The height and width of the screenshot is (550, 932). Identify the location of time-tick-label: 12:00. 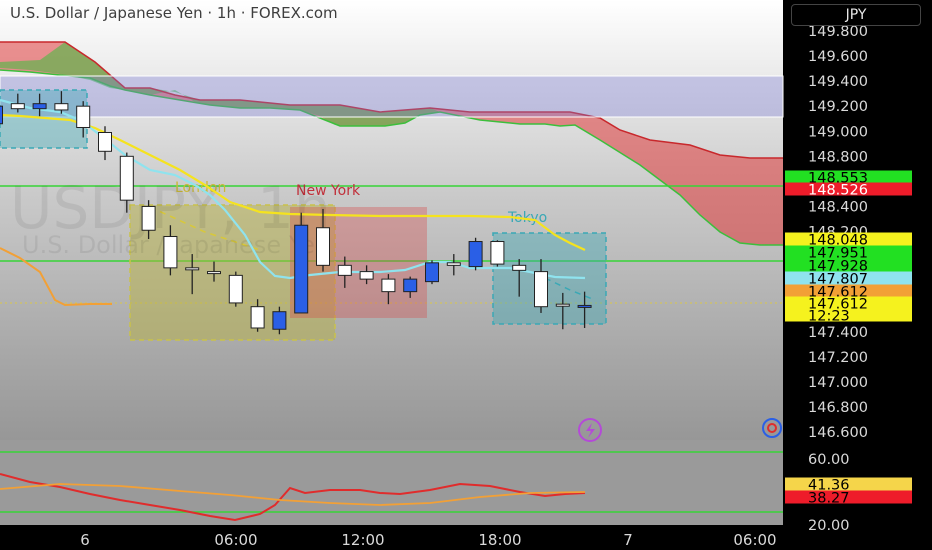
(362, 540).